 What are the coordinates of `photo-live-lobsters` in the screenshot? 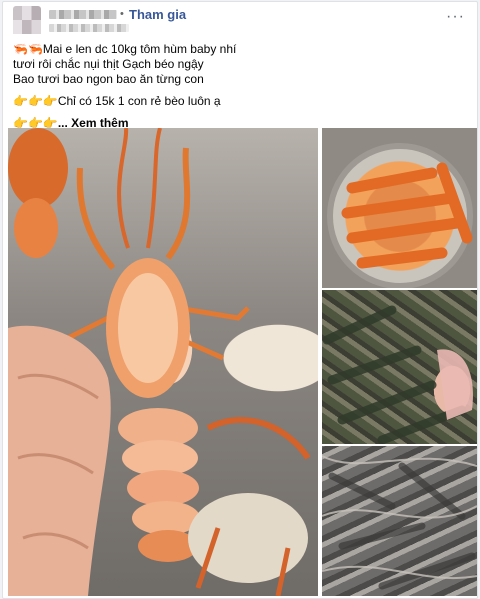 It's located at (399, 367).